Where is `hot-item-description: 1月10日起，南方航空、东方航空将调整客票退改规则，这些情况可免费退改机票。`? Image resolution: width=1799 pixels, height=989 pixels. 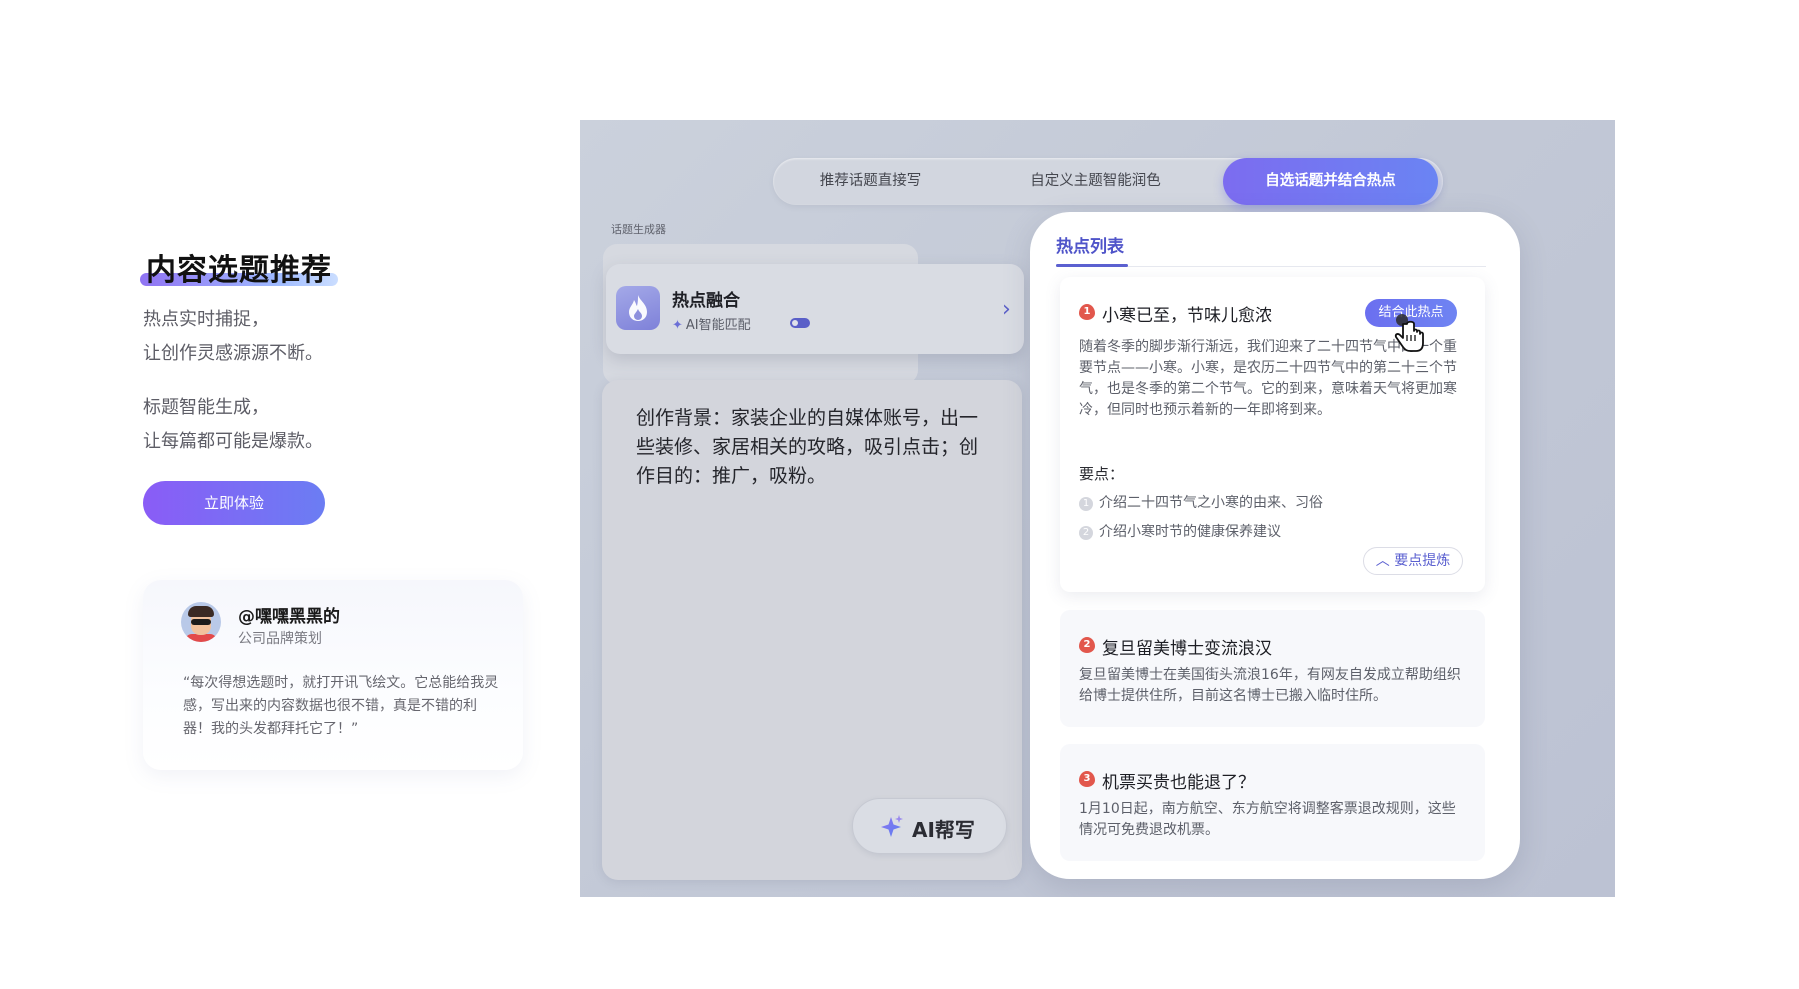
hot-item-description: 1月10日起，南方航空、东方航空将调整客票退改规则，这些情况可免费退改机票。 is located at coordinates (1267, 819).